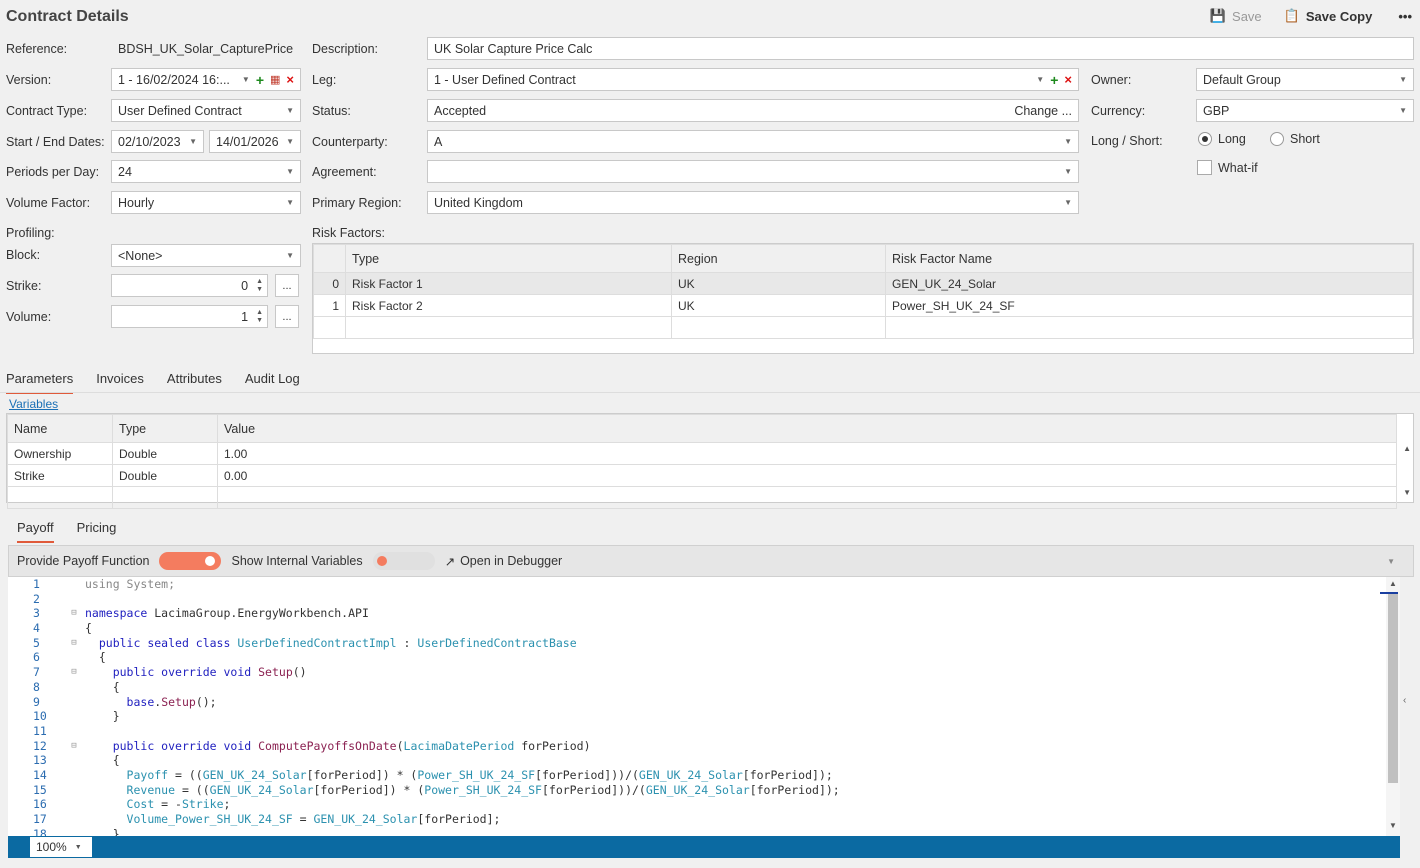 The width and height of the screenshot is (1420, 868). I want to click on page-title: Contract Details, so click(67, 16).